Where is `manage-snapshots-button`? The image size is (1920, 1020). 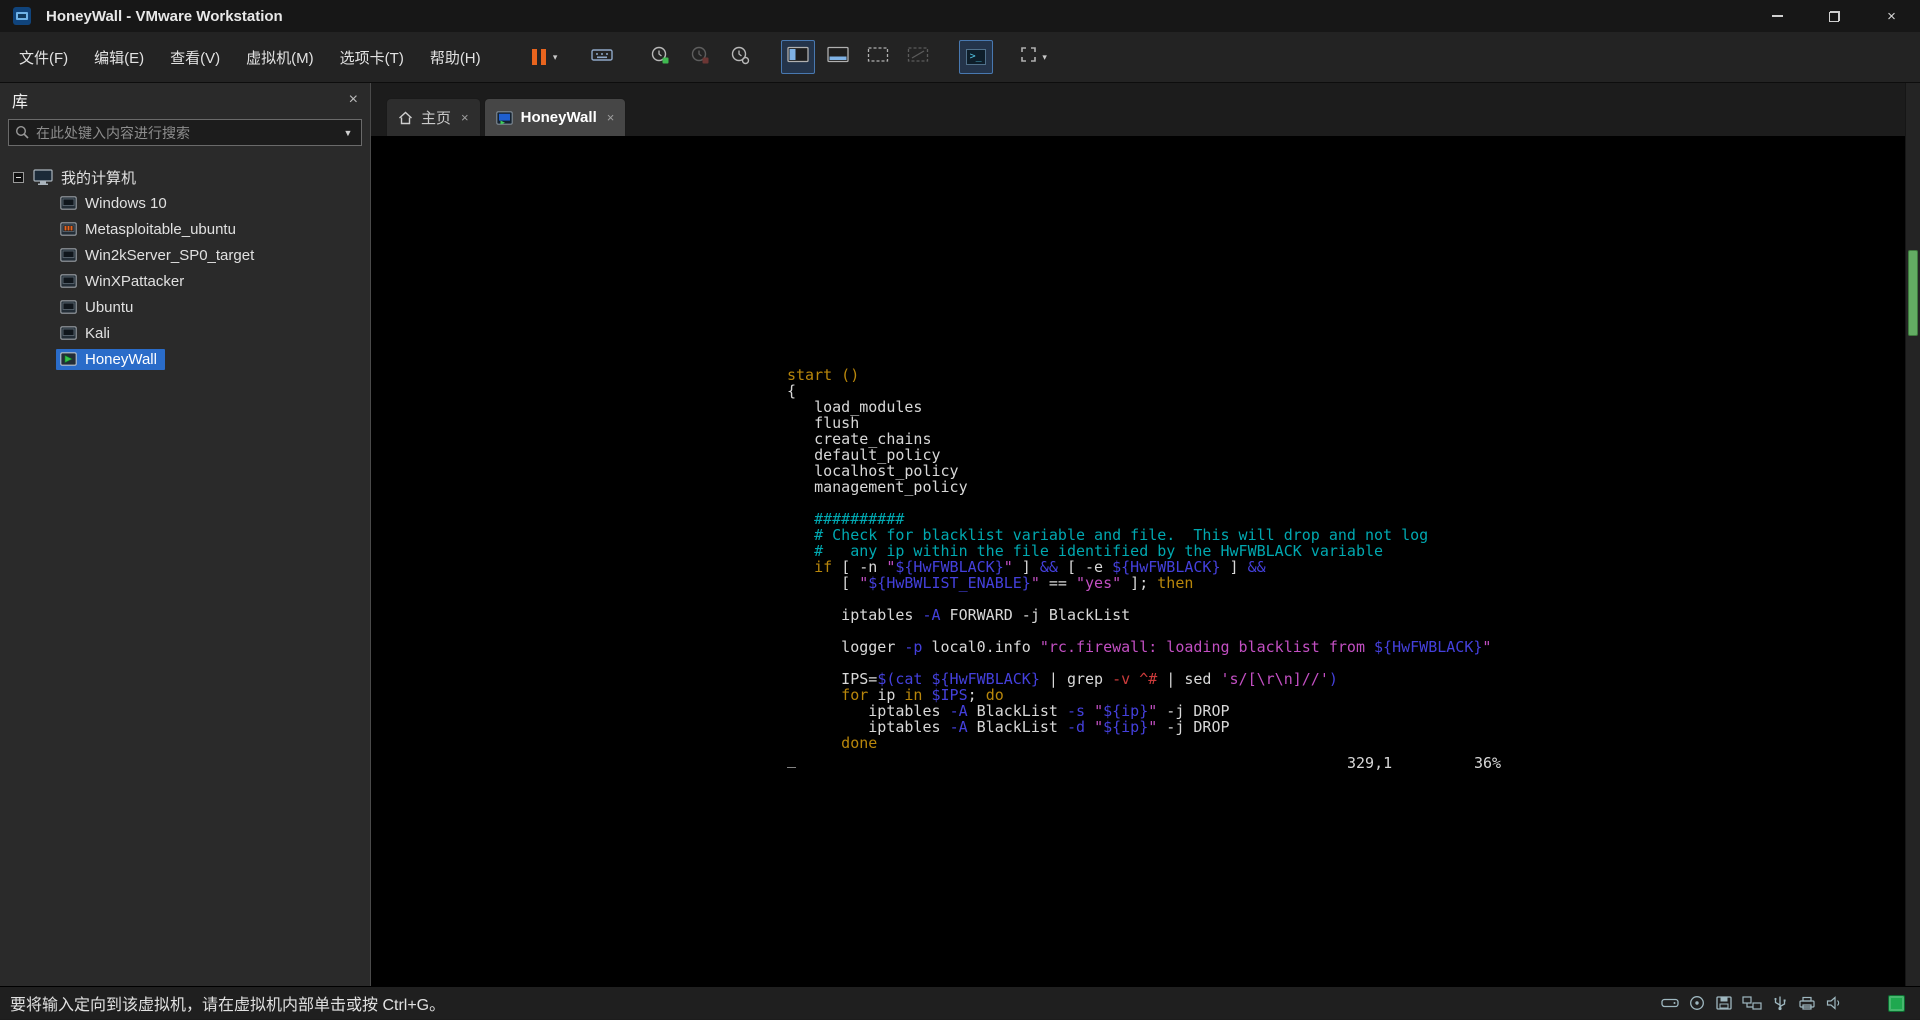 manage-snapshots-button is located at coordinates (740, 57).